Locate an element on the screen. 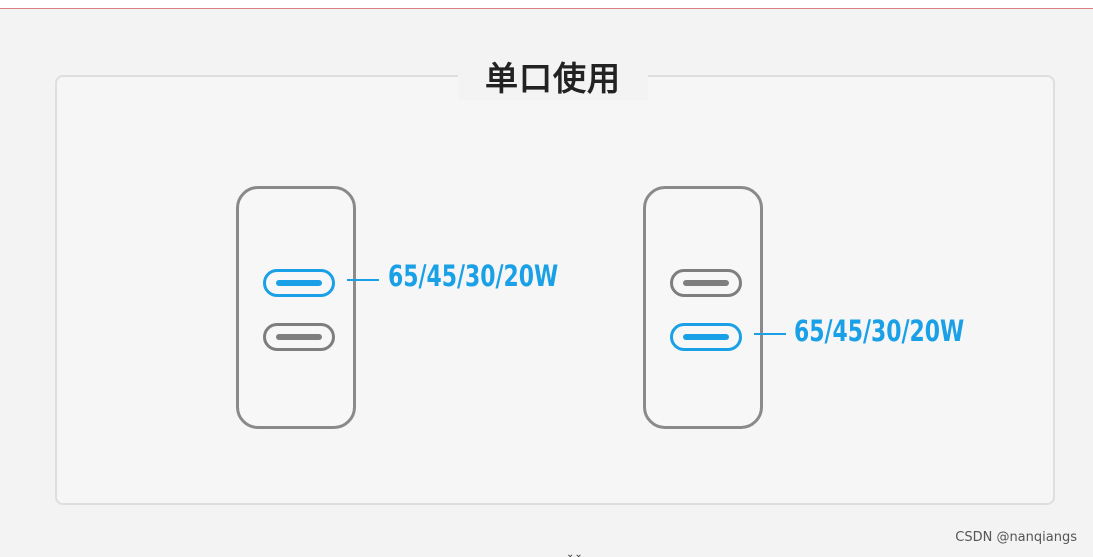 The image size is (1093, 557). chevron-down-icon: ⌄⌄ is located at coordinates (574, 553).